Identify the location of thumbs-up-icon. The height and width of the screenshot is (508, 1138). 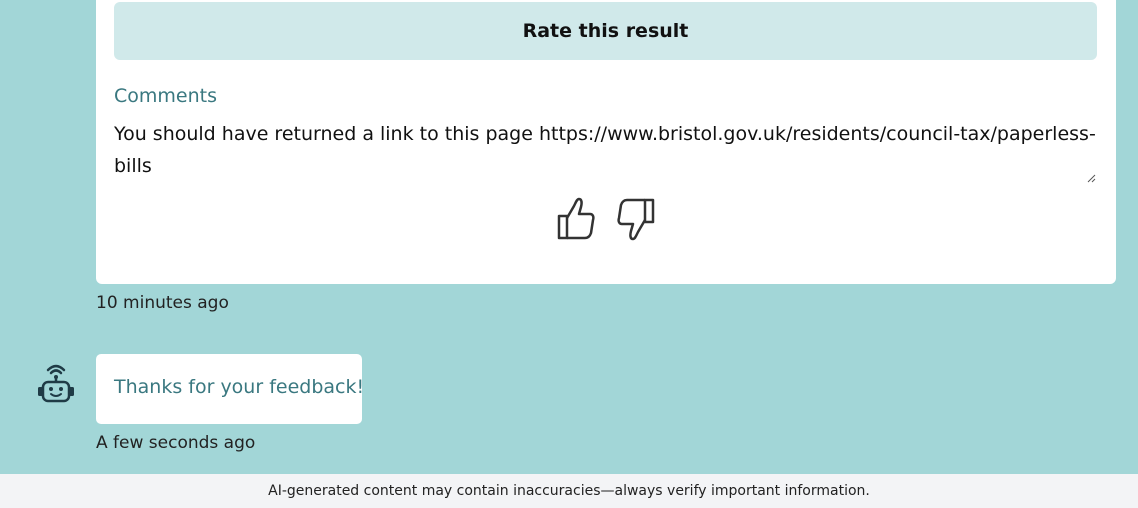
(576, 219).